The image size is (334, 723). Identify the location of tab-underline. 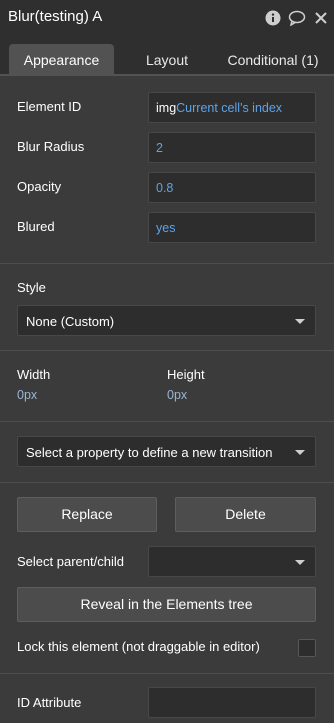
(167, 75).